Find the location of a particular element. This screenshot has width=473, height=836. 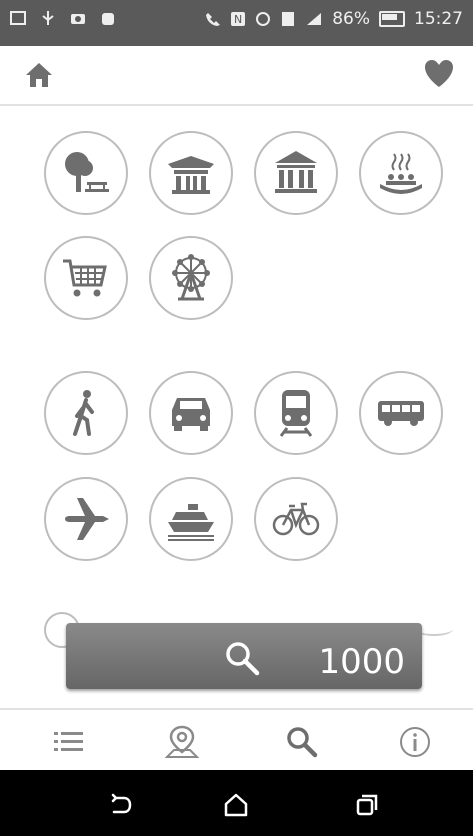

clock: 15:27 is located at coordinates (438, 19).